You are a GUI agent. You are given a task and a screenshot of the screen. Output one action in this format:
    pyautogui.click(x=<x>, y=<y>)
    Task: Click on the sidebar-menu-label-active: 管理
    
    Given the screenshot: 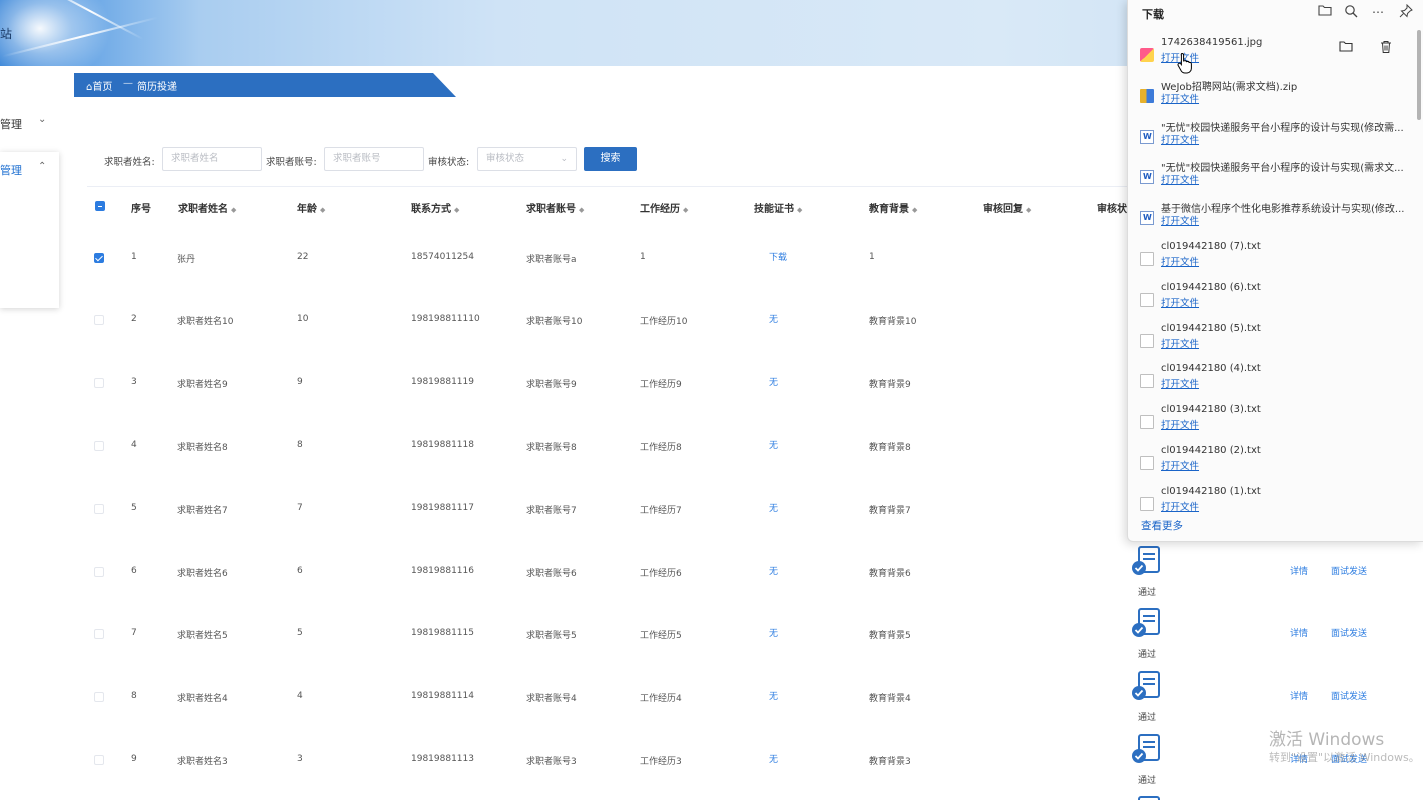 What is the action you would take?
    pyautogui.click(x=11, y=170)
    